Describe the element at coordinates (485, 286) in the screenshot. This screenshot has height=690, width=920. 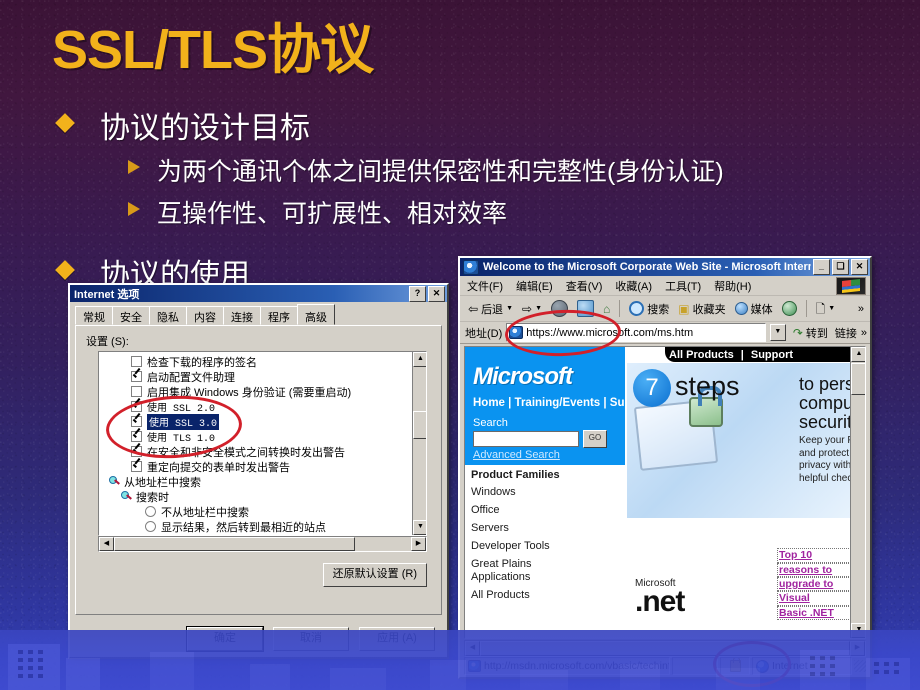
I see `menu-file: 文件(F)` at that location.